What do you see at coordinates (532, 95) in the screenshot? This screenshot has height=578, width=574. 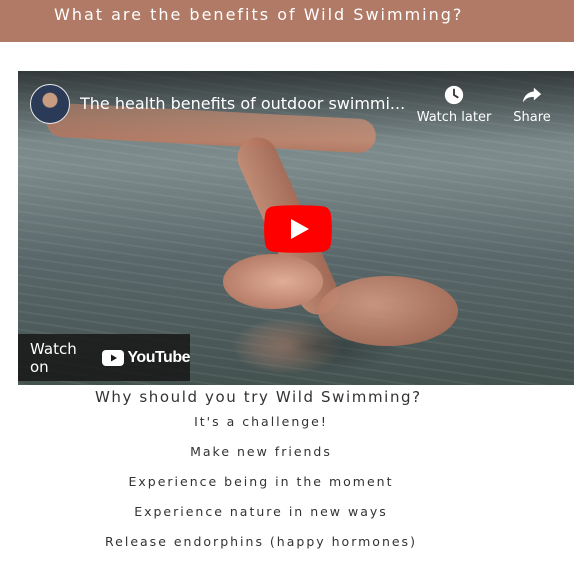 I see `share-arrow-icon` at bounding box center [532, 95].